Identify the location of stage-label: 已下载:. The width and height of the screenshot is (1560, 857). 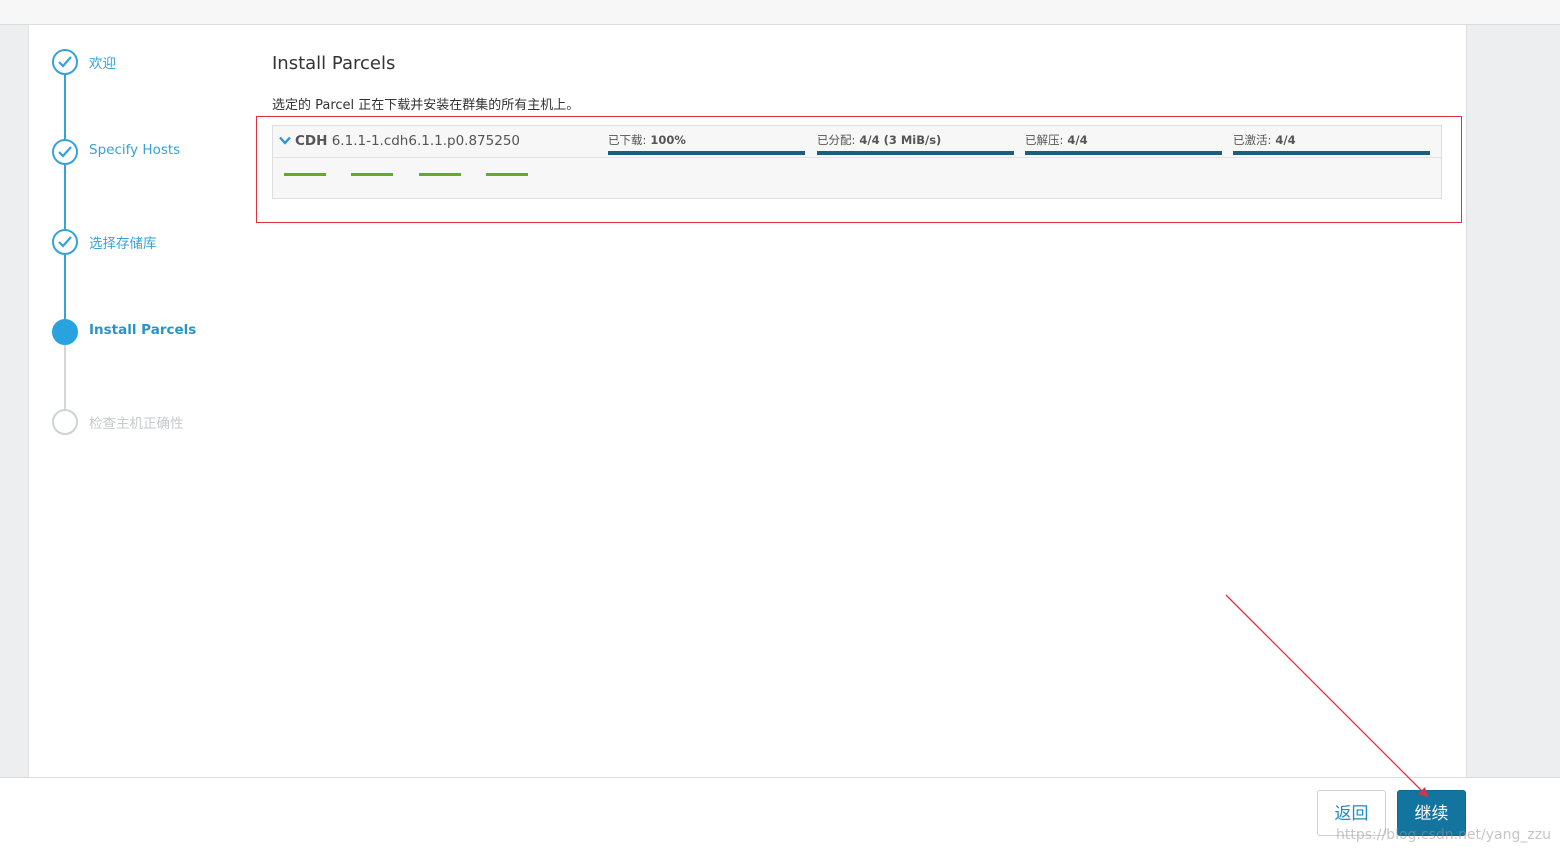
(627, 140).